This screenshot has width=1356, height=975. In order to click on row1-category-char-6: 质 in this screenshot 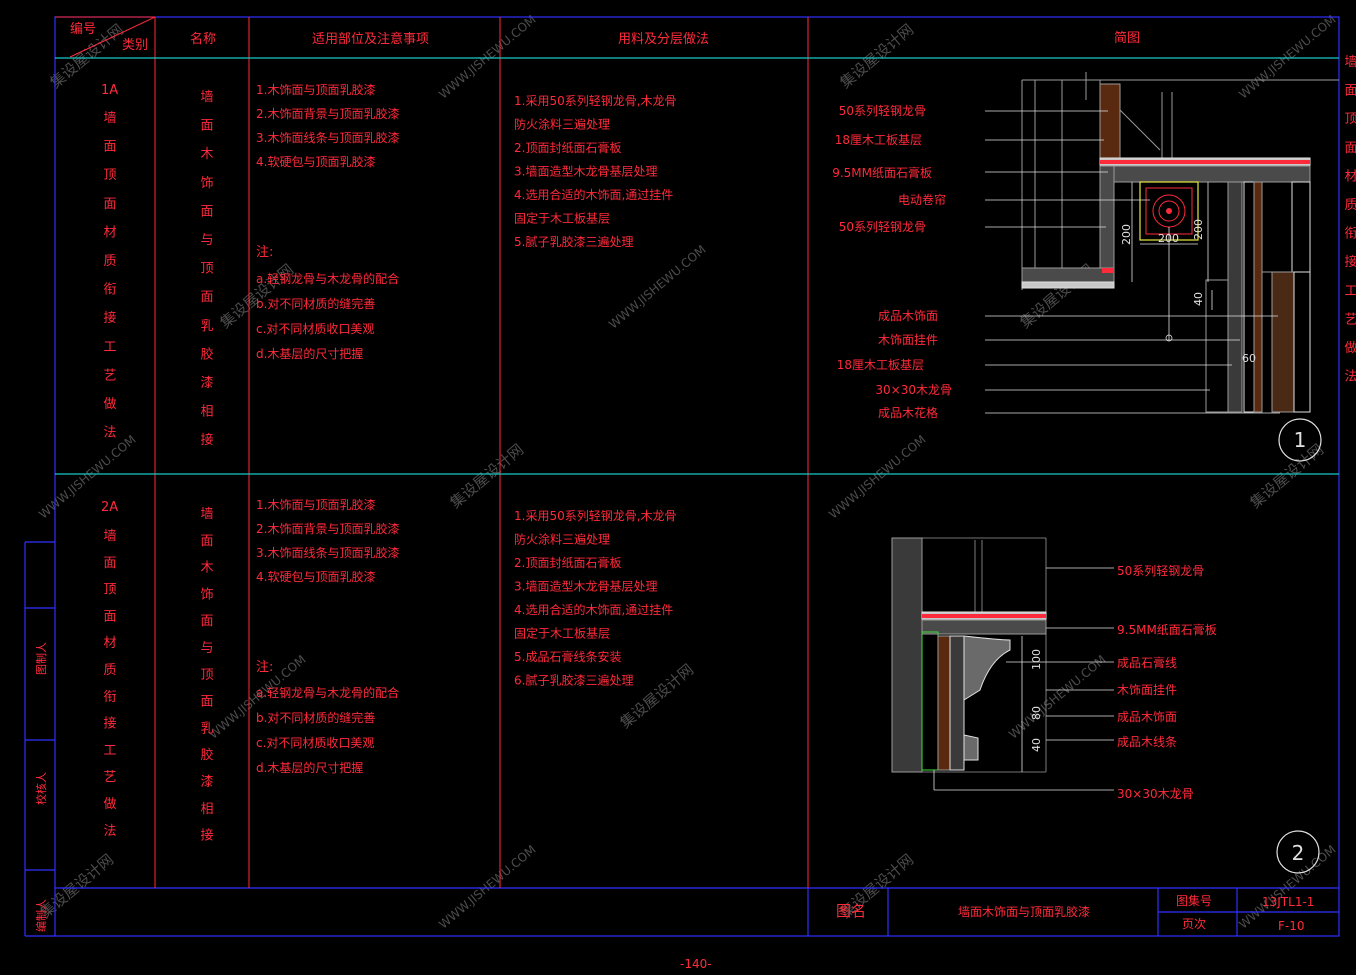, I will do `click(109, 261)`.